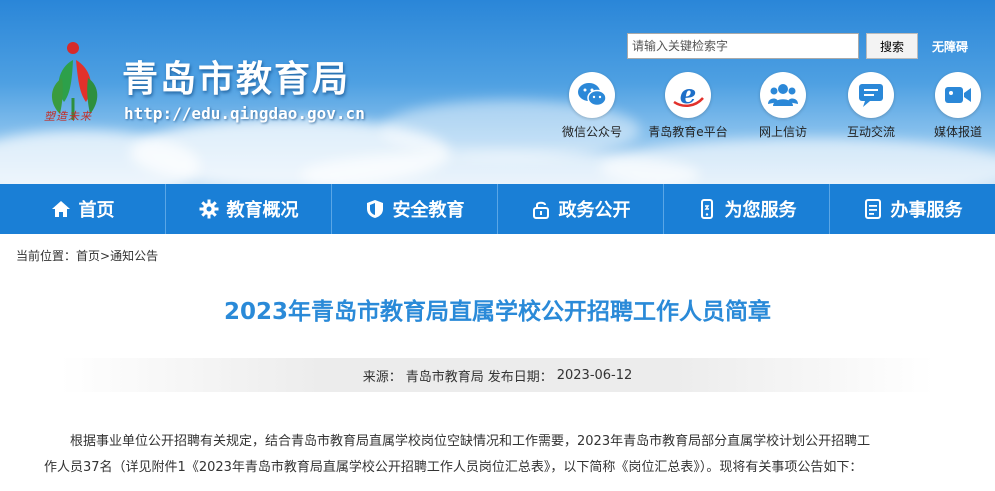 Image resolution: width=995 pixels, height=491 pixels. What do you see at coordinates (46, 256) in the screenshot?
I see `breadcrumb-prefix: 当前位置：` at bounding box center [46, 256].